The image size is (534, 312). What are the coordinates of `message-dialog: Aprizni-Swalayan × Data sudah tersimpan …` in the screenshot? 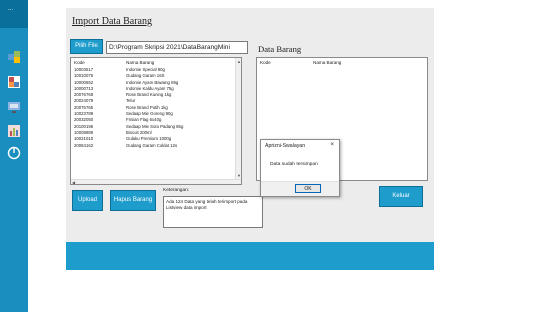 It's located at (300, 168).